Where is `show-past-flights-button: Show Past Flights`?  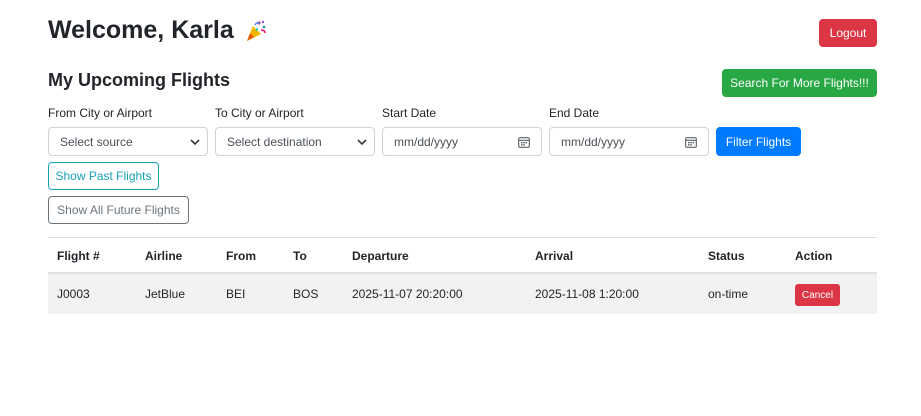 show-past-flights-button: Show Past Flights is located at coordinates (103, 176).